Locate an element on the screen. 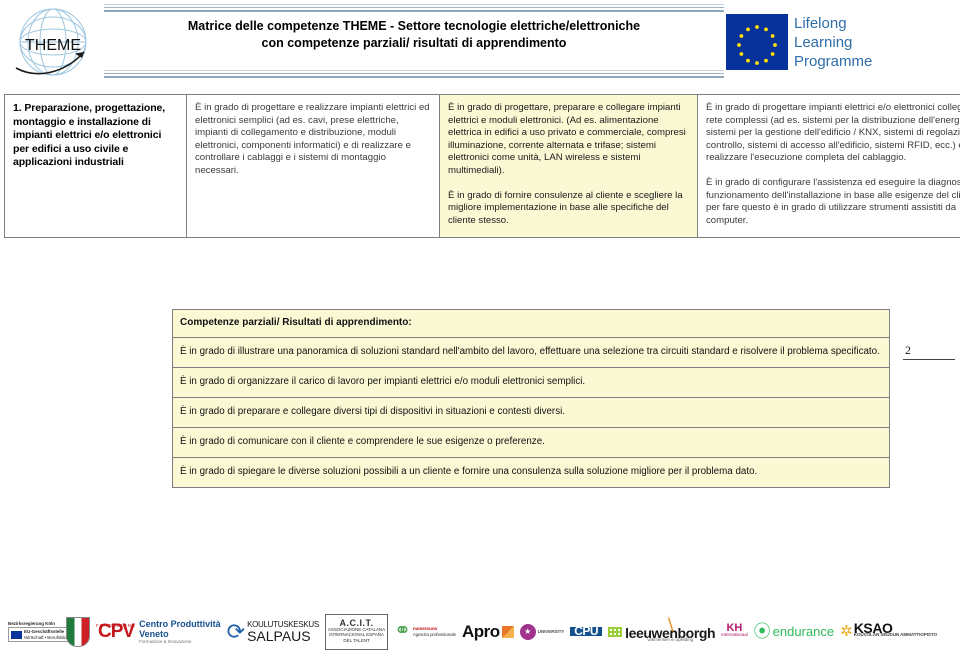 This screenshot has height=651, width=960. agit-wordmark: A.C.I.T. is located at coordinates (356, 622).